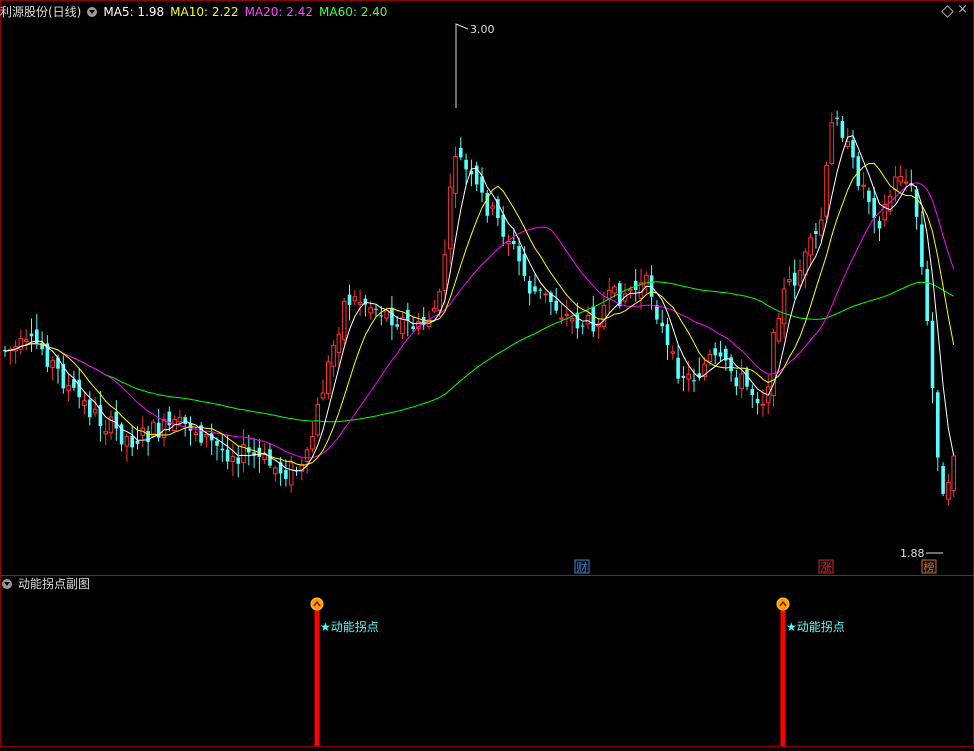  What do you see at coordinates (929, 567) in the screenshot?
I see `event-badge-text: 榜` at bounding box center [929, 567].